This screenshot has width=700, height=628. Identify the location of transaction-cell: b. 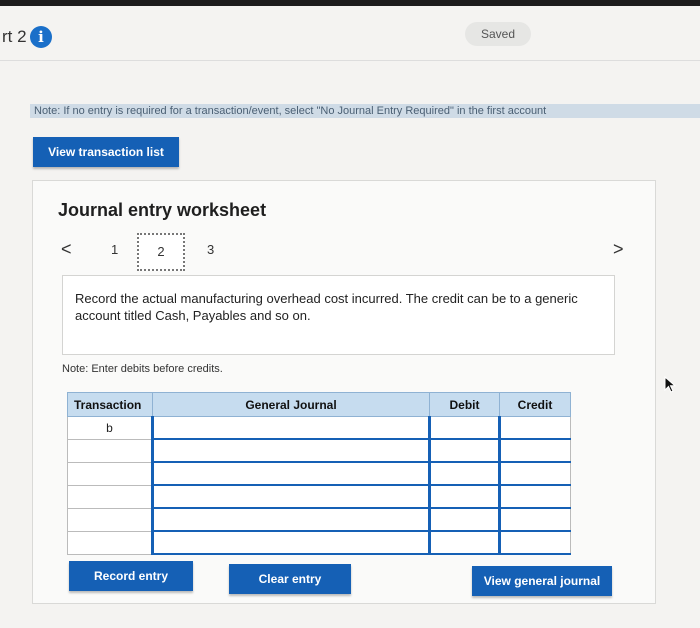
(110, 428).